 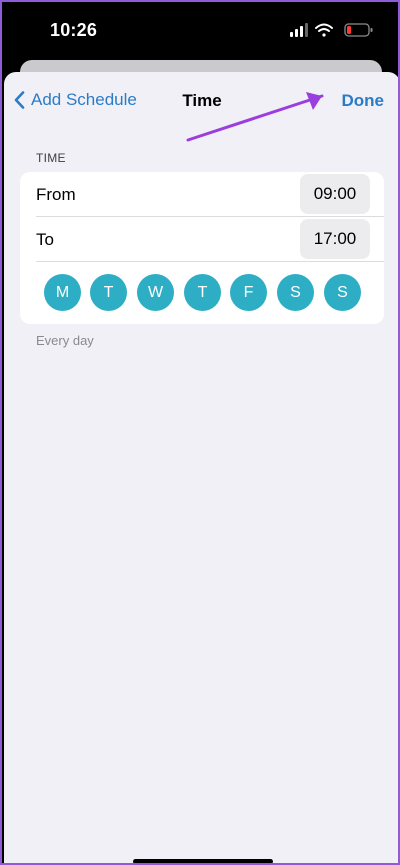 I want to click on from-row: From 09:00, so click(x=202, y=194).